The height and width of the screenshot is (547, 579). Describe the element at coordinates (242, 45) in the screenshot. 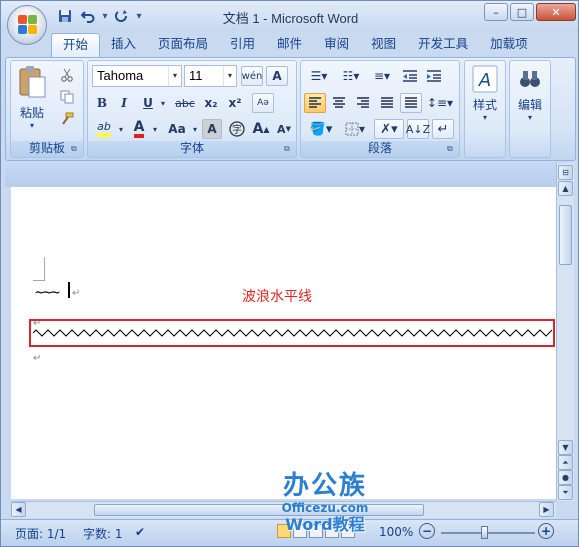

I see `tab-references: 引用` at that location.